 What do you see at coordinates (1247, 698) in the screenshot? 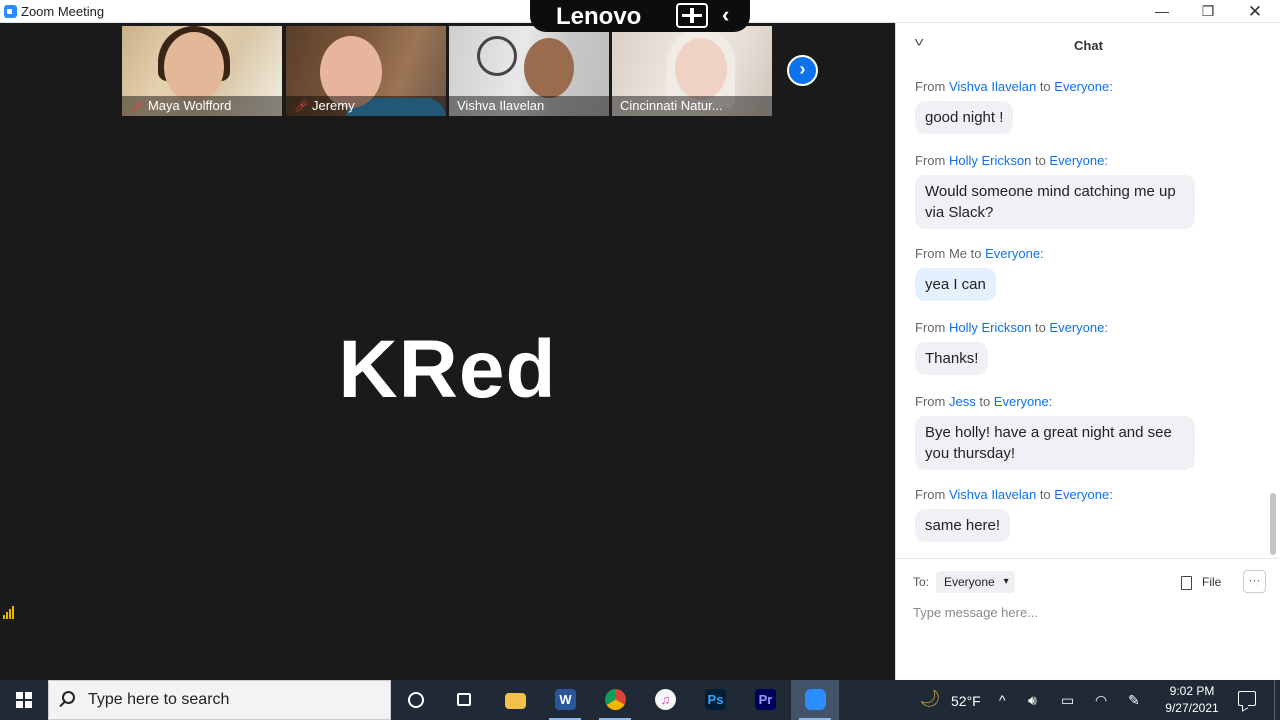
I see `notification-center-icon` at bounding box center [1247, 698].